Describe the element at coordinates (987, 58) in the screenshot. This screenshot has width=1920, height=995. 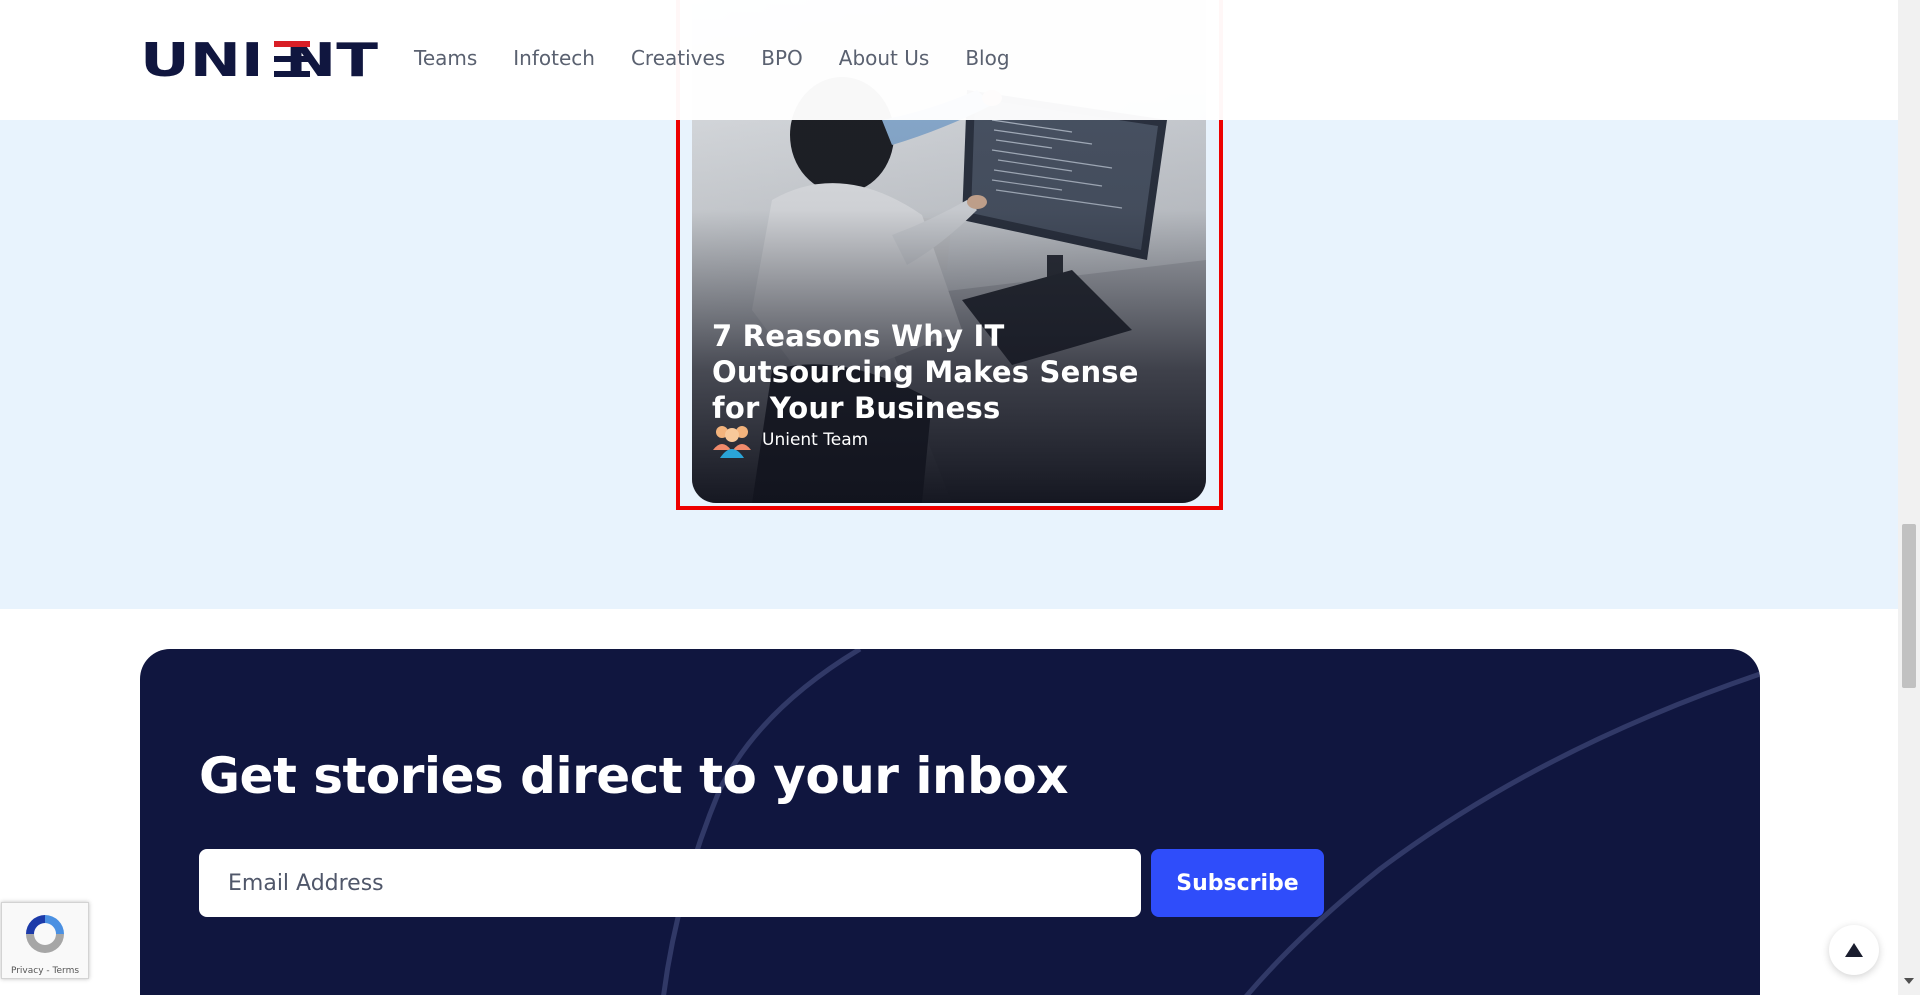
I see `nav-blog: Blog` at that location.